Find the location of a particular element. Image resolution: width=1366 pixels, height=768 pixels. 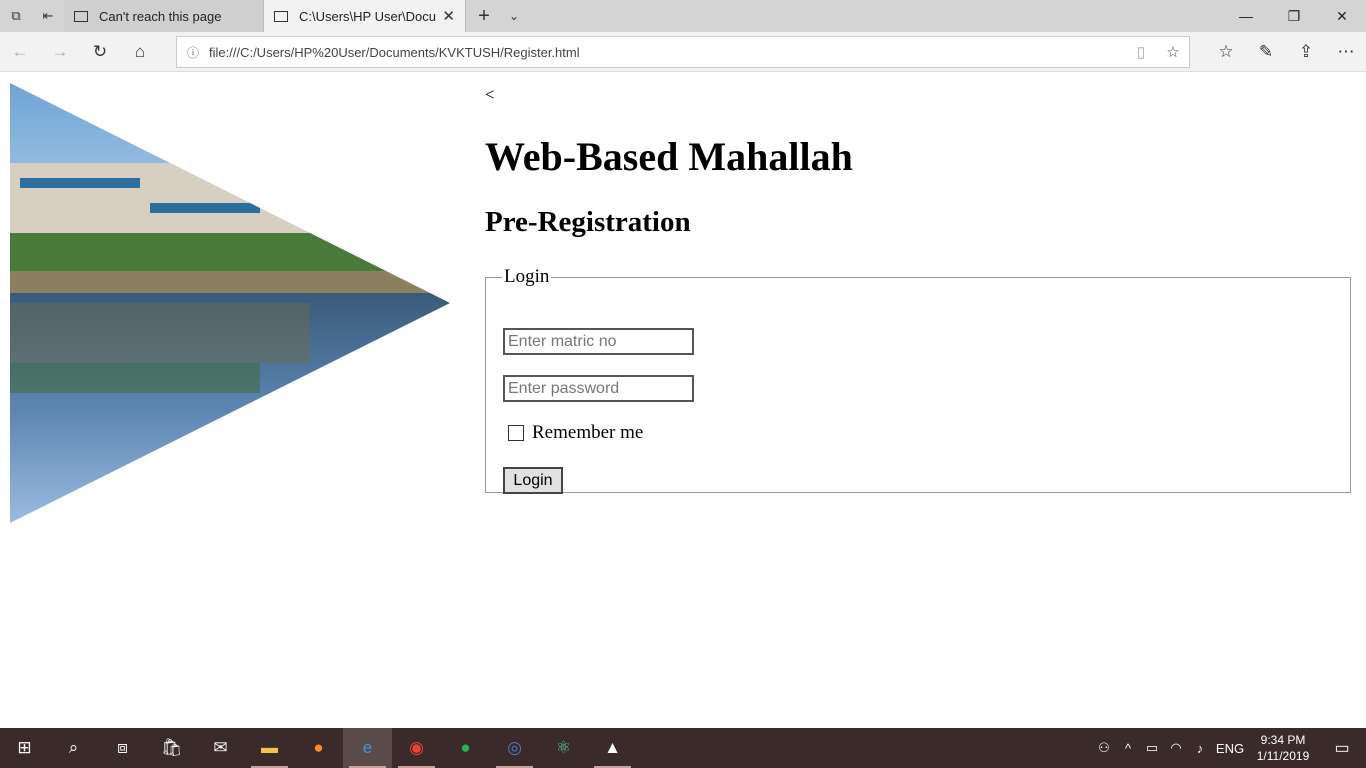

reading-view-icon: ▯ is located at coordinates (1141, 52).